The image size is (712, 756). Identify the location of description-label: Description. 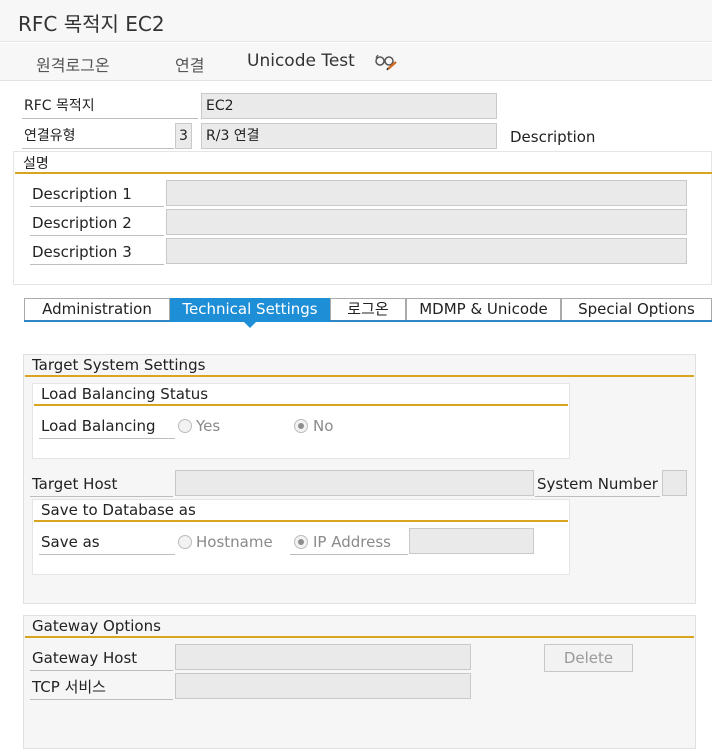
(553, 137).